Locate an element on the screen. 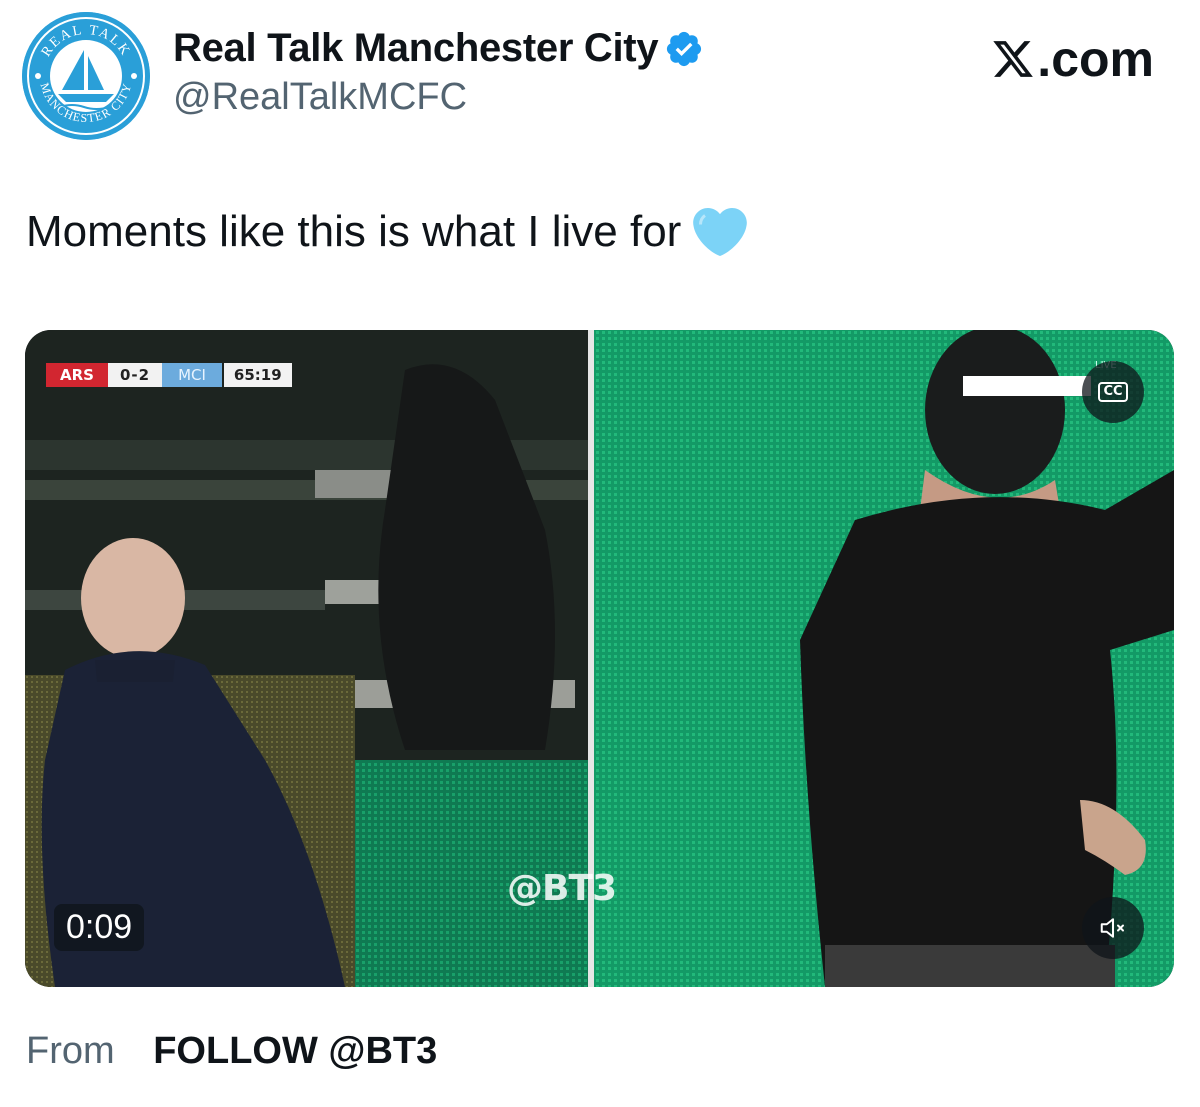  scoreboard: ARS 0-2 MCI 65:19 is located at coordinates (169, 375).